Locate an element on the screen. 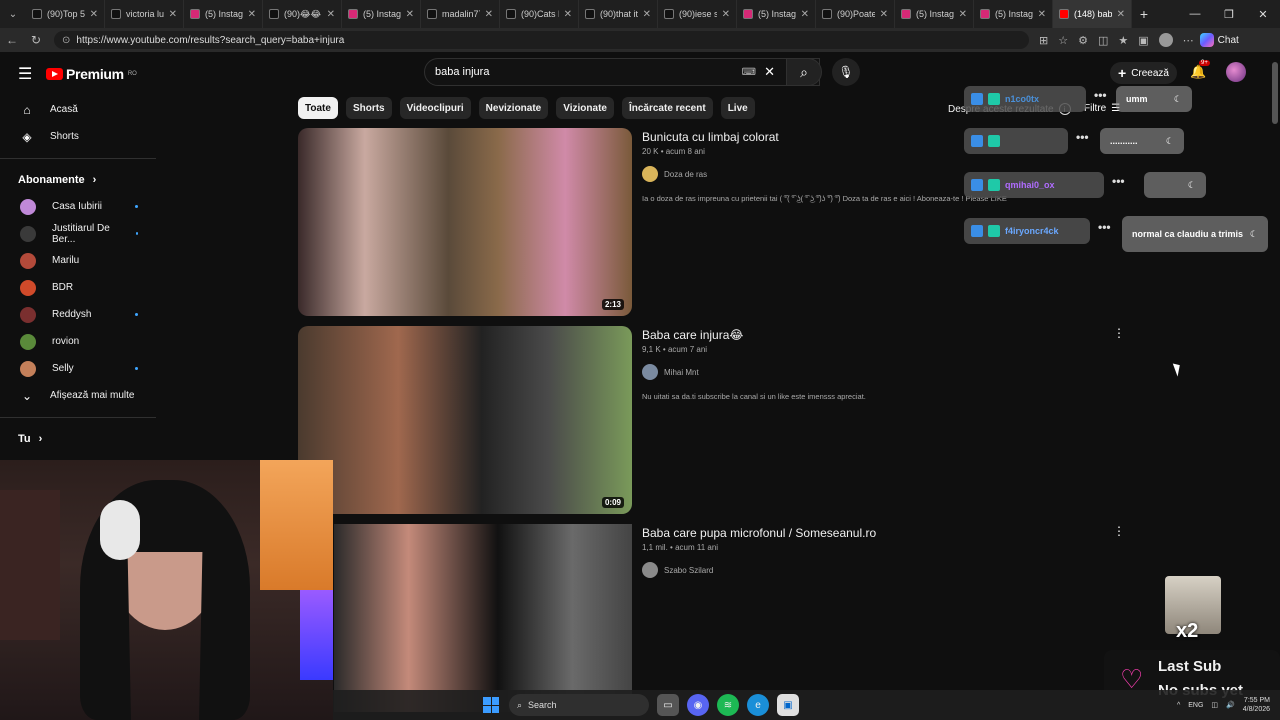  clear-search-icon: ✕ is located at coordinates (769, 72).